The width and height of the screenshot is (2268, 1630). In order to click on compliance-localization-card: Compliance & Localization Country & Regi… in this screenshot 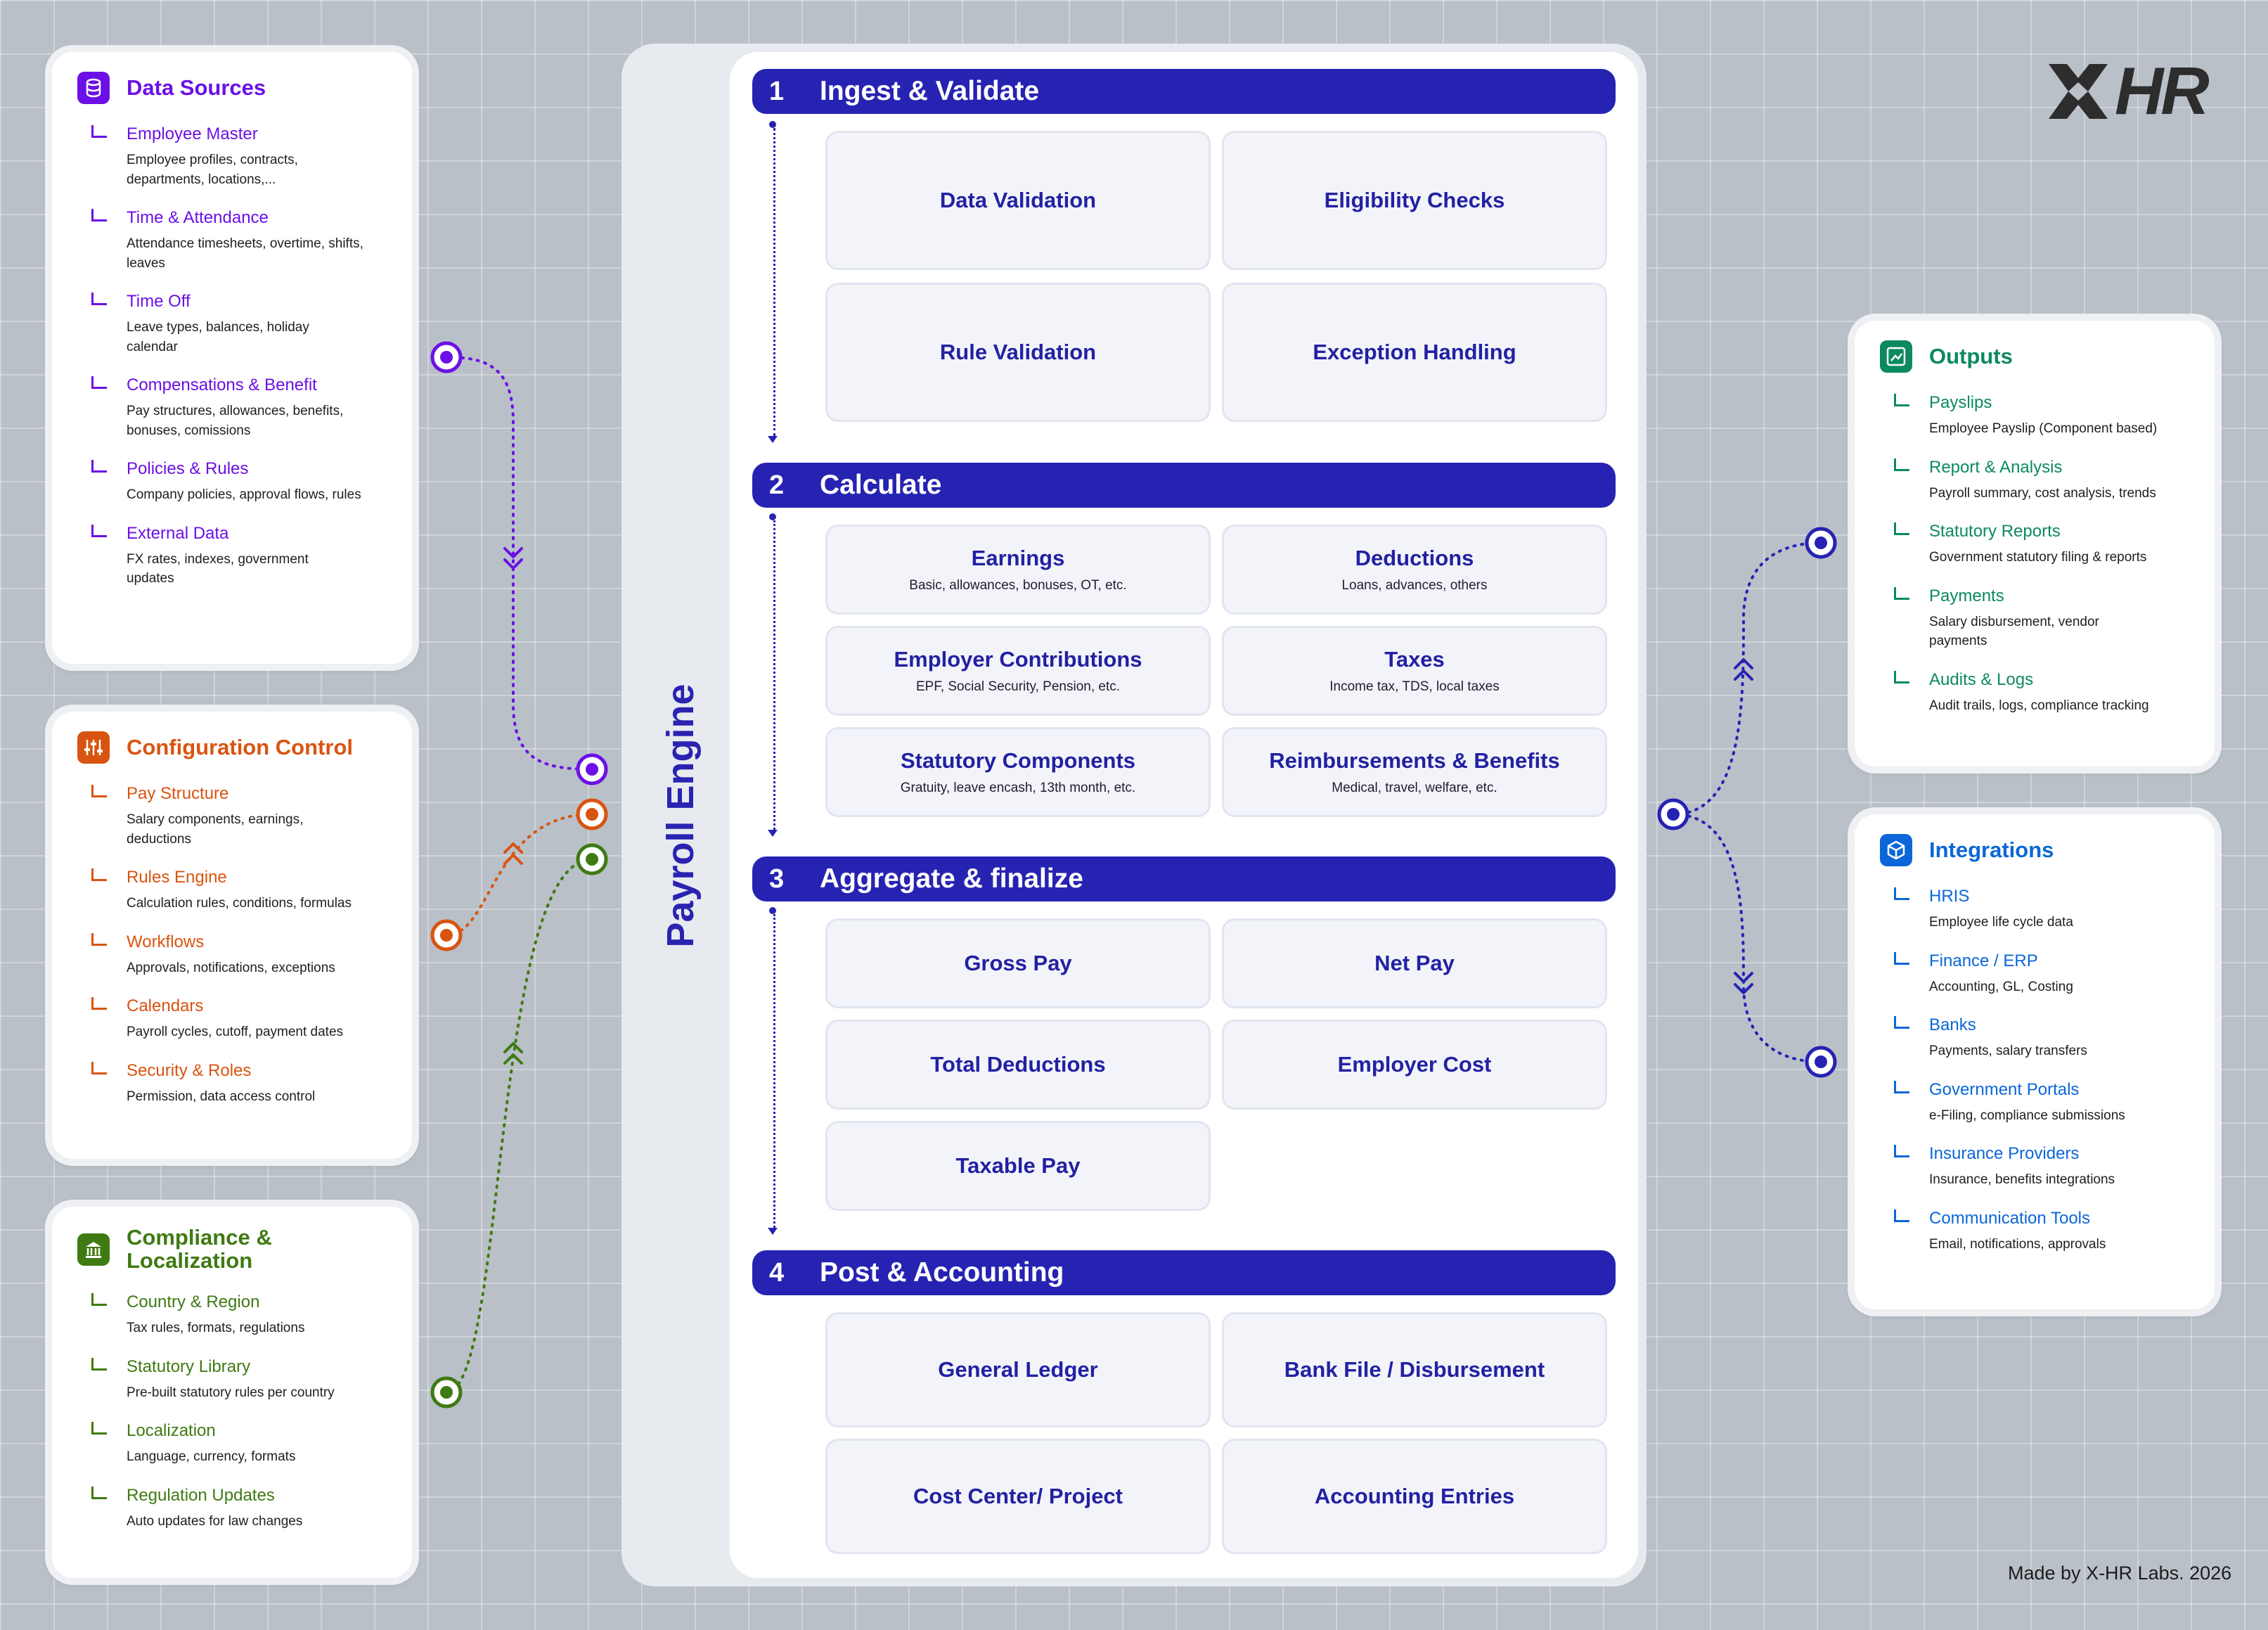, I will do `click(232, 1392)`.